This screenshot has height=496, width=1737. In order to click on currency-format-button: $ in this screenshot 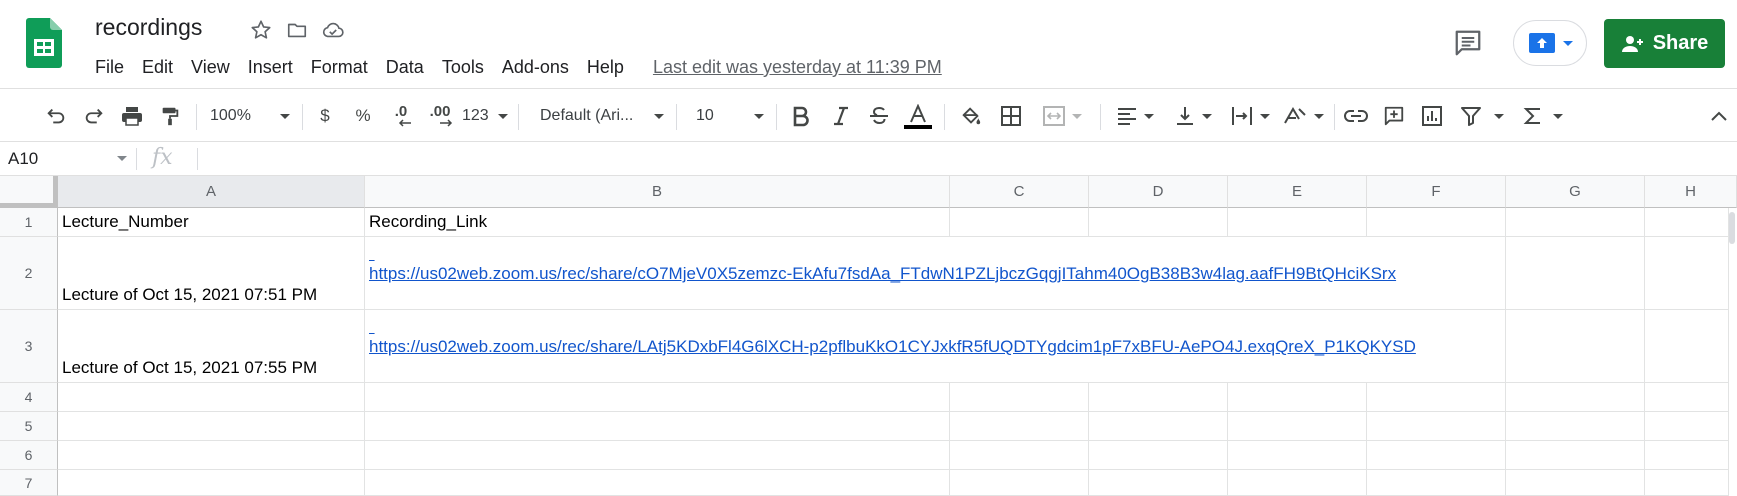, I will do `click(325, 116)`.